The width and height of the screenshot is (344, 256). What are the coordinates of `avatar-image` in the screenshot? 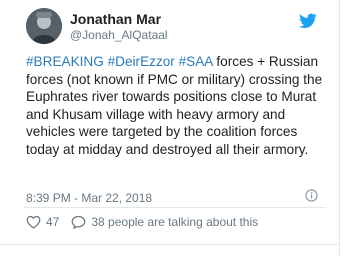 It's located at (44, 26).